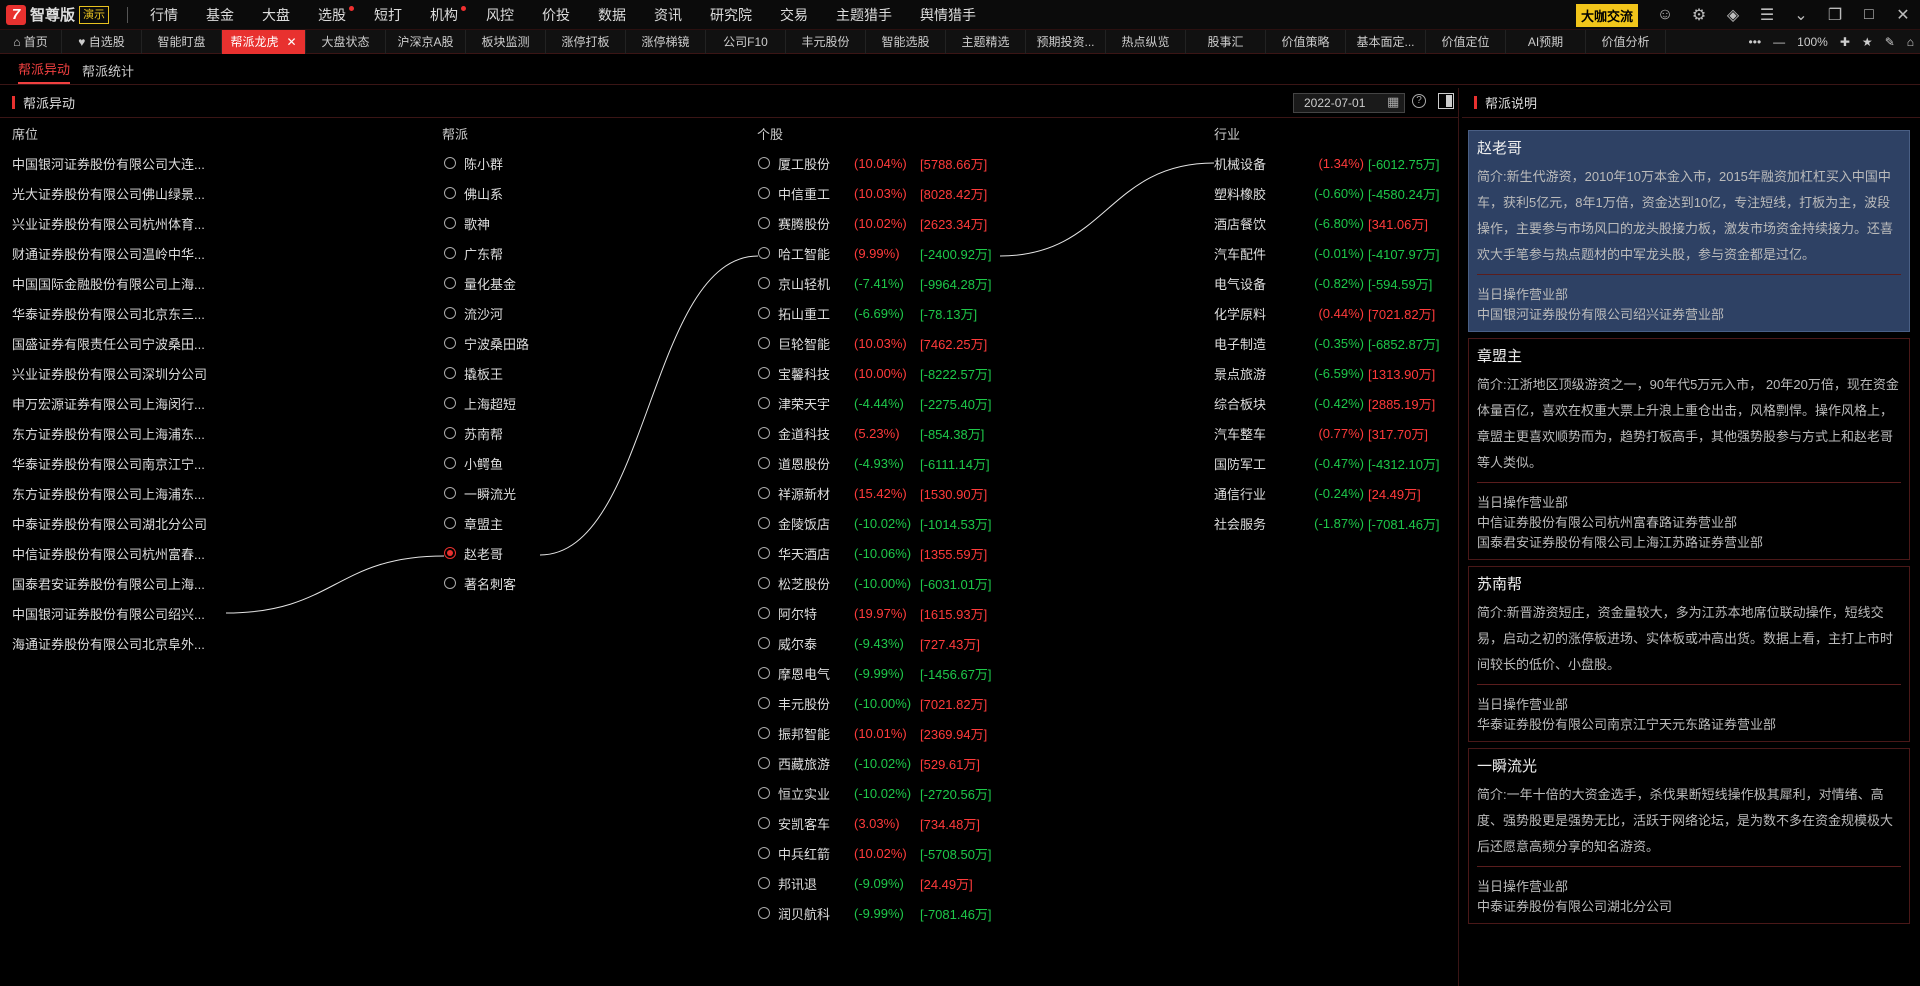 Image resolution: width=1920 pixels, height=986 pixels. What do you see at coordinates (586, 41) in the screenshot?
I see `tab-item: 涨停打板` at bounding box center [586, 41].